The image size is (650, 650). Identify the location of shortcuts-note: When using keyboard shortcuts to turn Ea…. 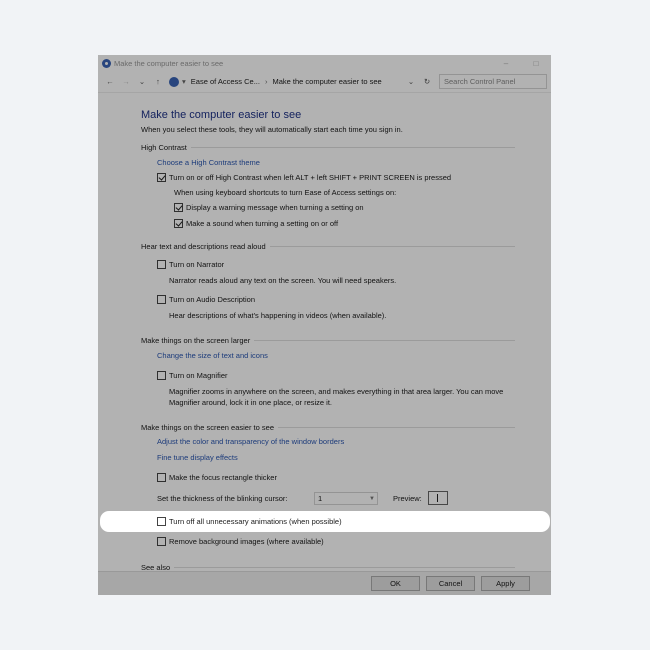
(285, 192).